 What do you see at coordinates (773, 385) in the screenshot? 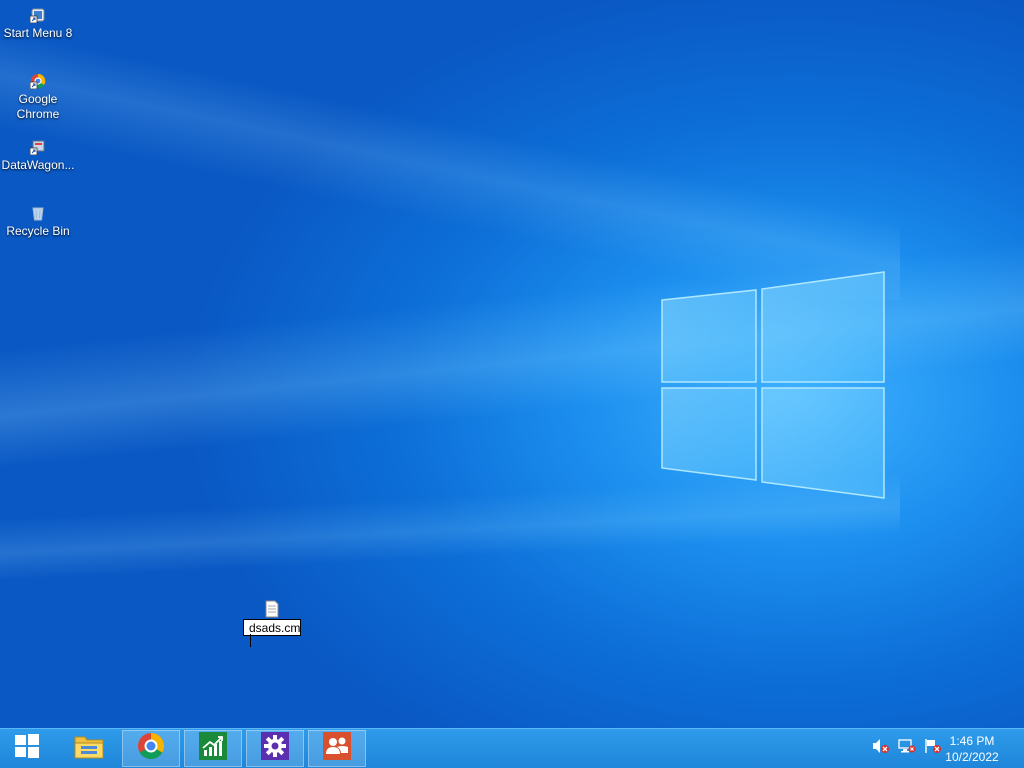
I see `windows-logo-wallpaper` at bounding box center [773, 385].